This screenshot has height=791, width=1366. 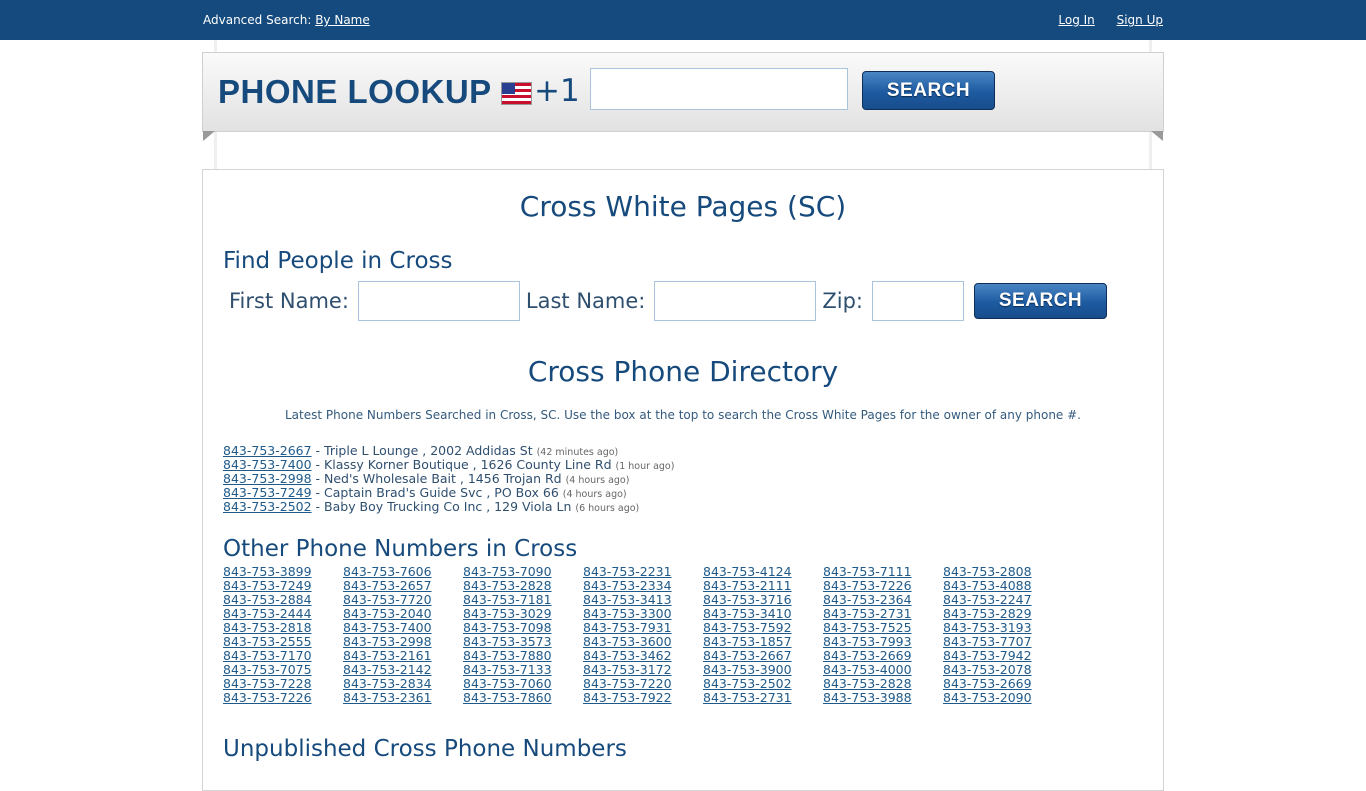 I want to click on phone-number-link: 843-753-7170, so click(x=283, y=656).